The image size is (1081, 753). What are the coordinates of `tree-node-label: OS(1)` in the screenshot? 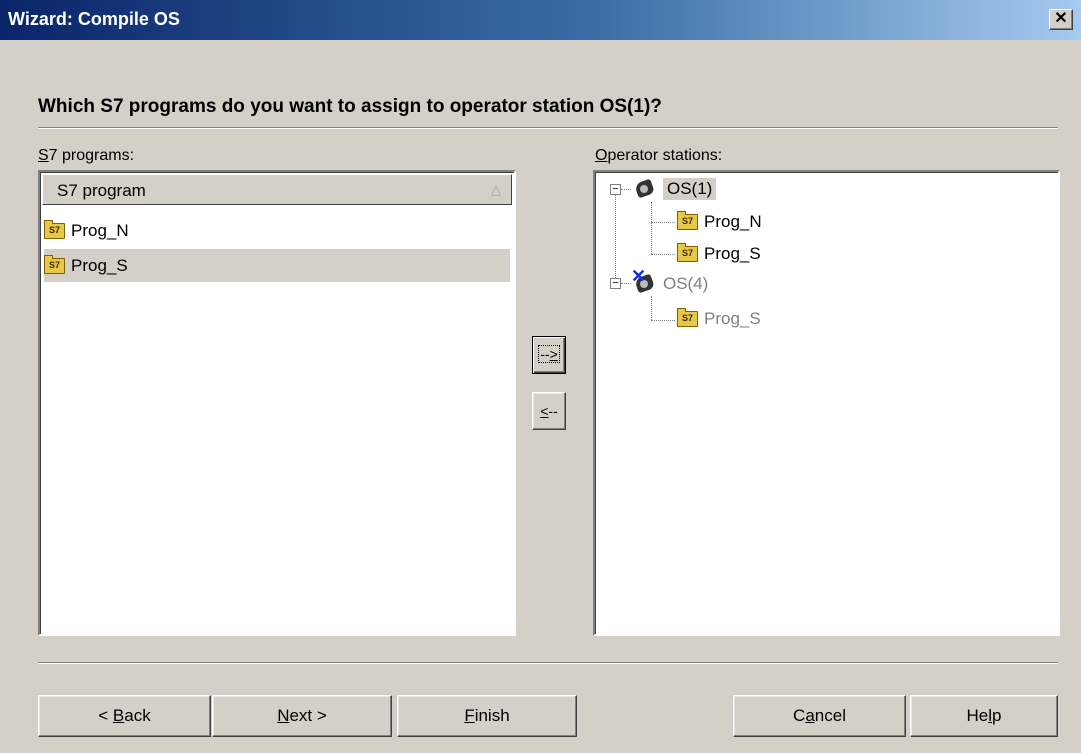 It's located at (690, 189).